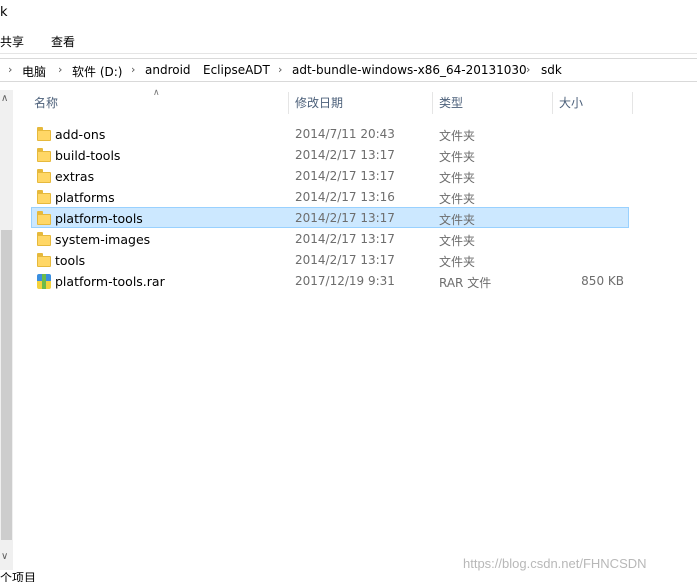  Describe the element at coordinates (103, 239) in the screenshot. I see `file-name: system-images` at that location.